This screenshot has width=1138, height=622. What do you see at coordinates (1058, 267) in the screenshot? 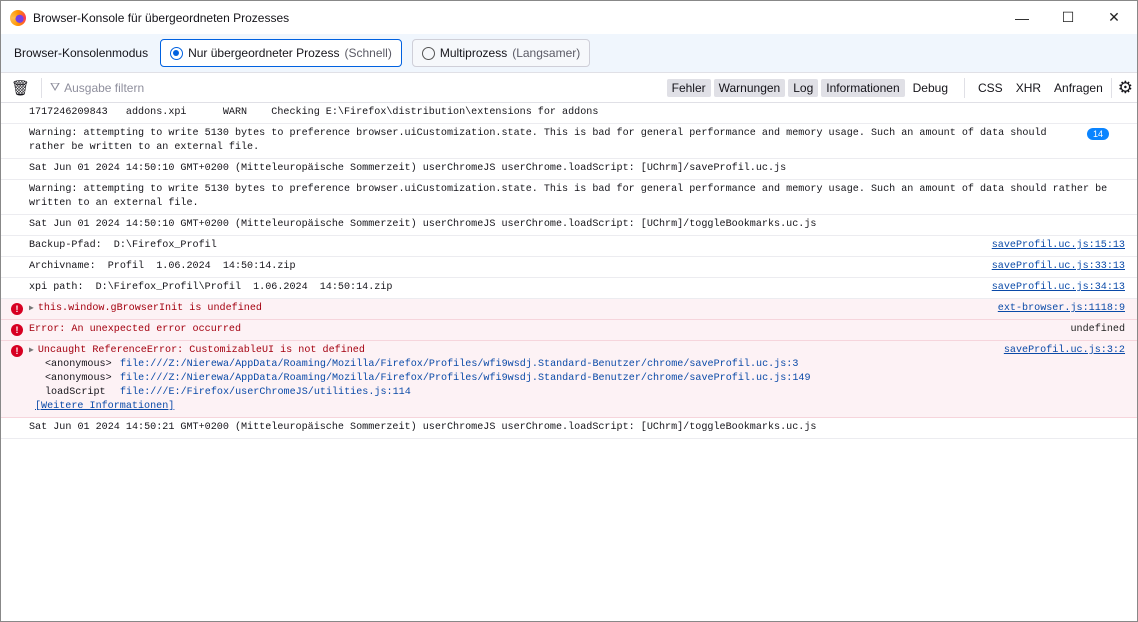
I see `source-link: saveProfil.uc.js:33:13` at bounding box center [1058, 267].